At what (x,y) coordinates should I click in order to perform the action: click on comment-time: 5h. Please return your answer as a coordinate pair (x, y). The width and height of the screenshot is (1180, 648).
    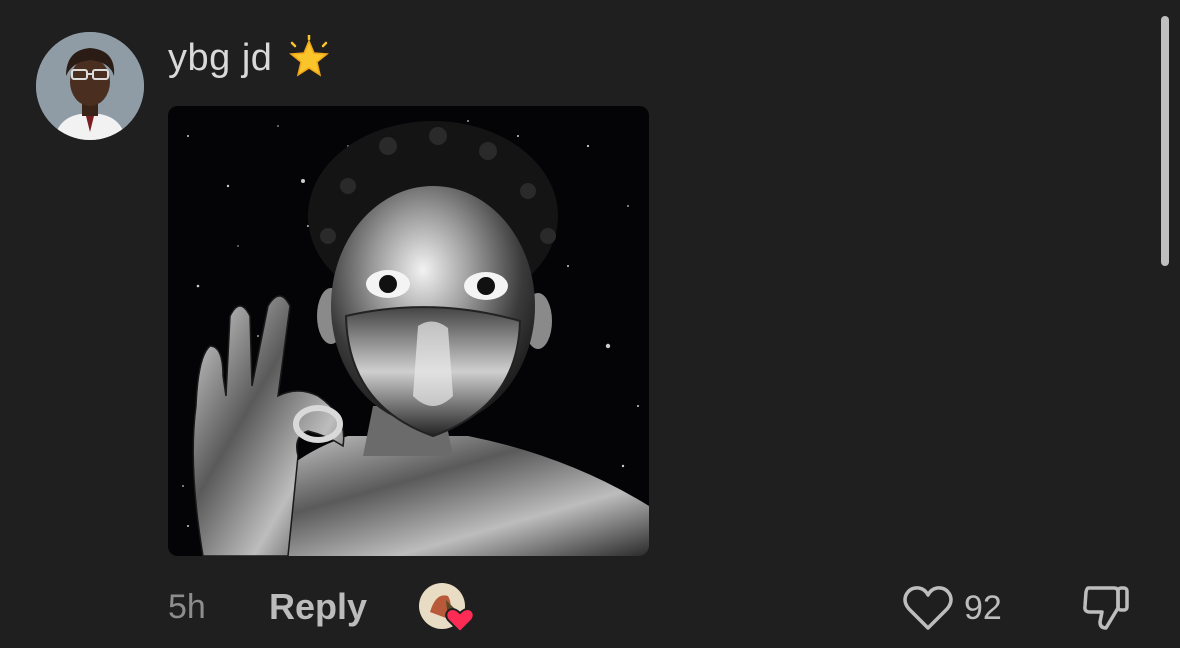
    Looking at the image, I should click on (187, 607).